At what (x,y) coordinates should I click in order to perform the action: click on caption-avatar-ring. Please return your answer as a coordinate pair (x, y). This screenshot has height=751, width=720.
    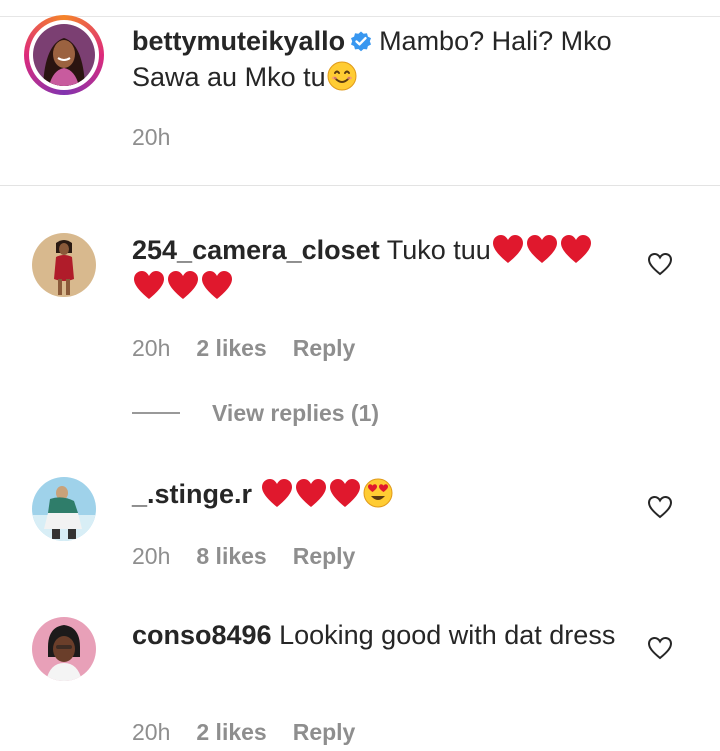
    Looking at the image, I should click on (64, 55).